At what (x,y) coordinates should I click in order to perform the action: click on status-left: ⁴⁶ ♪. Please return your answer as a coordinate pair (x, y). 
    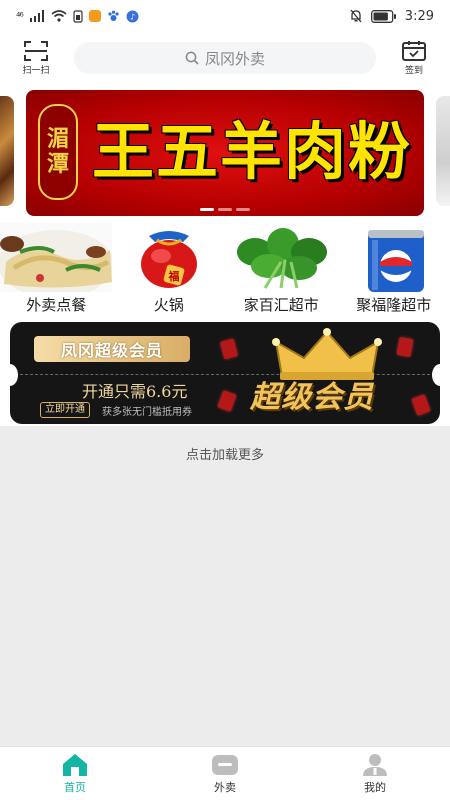
    Looking at the image, I should click on (77, 16).